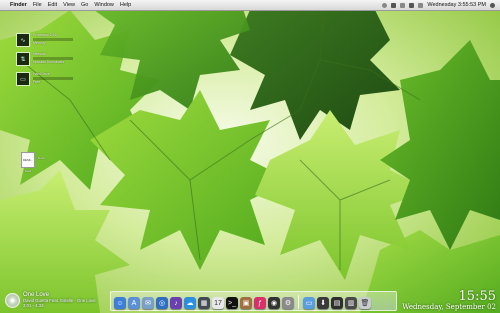  I want to click on network-widget: ⇅ Network Uploads Downloads, so click(44, 59).